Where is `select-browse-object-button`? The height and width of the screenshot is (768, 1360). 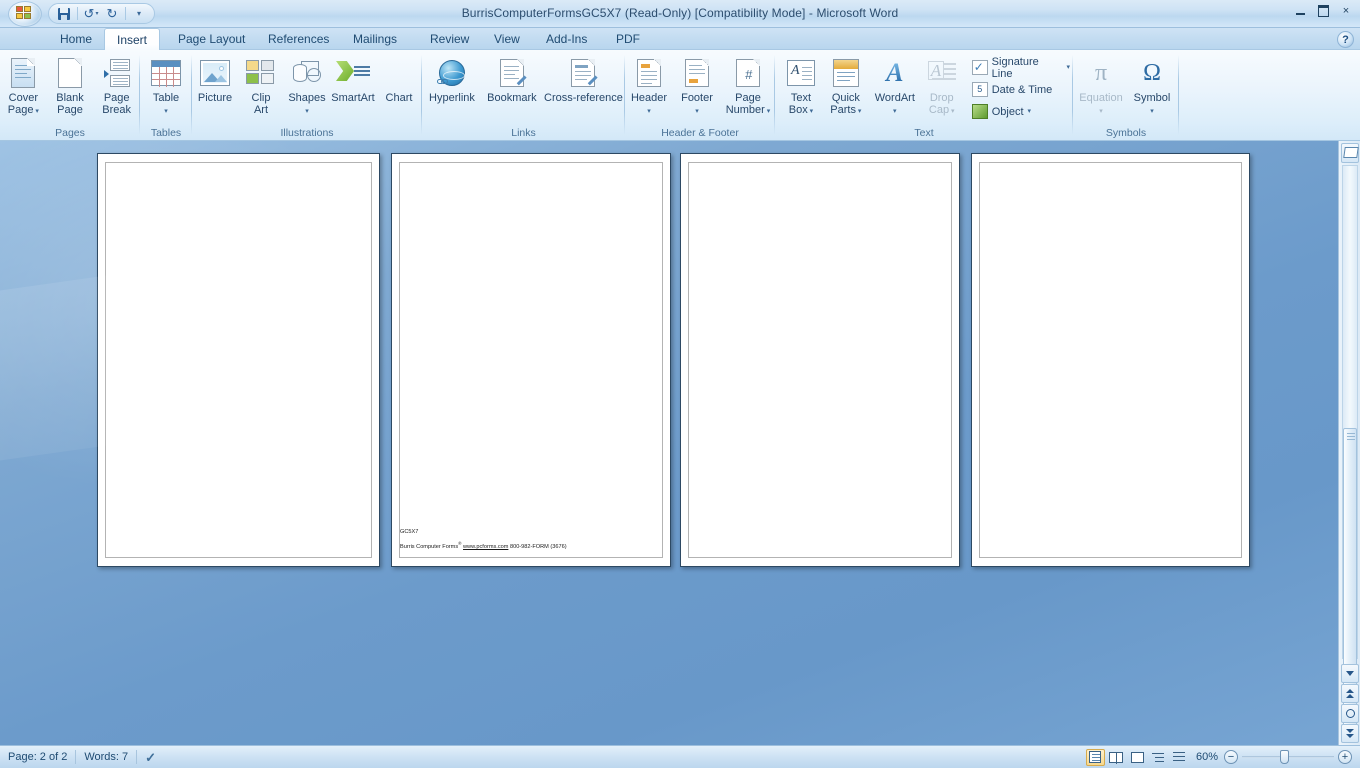
select-browse-object-button is located at coordinates (1350, 713).